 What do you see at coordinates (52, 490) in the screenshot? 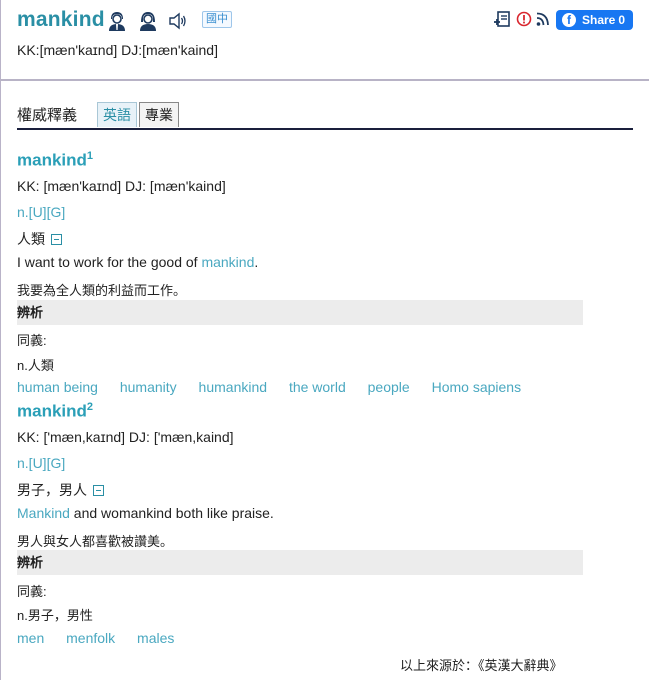
I see `sense-text: 男子，男人` at bounding box center [52, 490].